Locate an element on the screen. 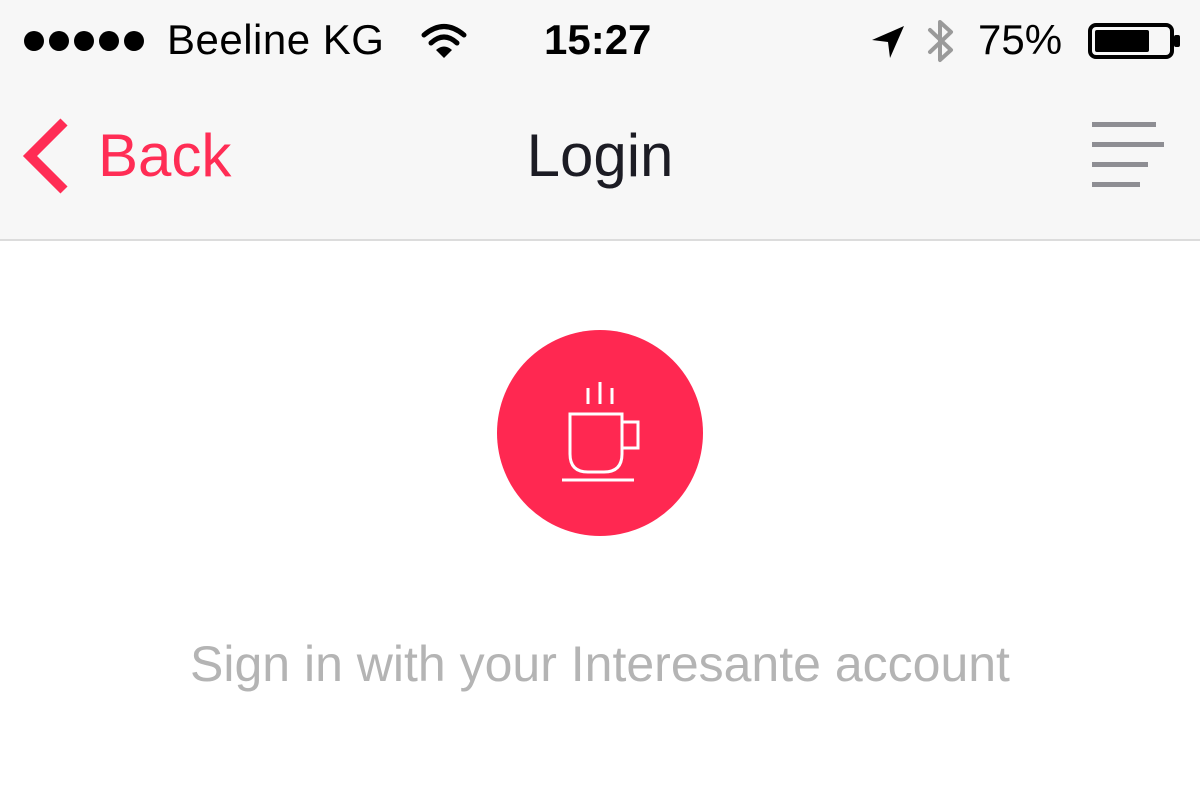 The image size is (1200, 800). chevron-left-icon is located at coordinates (45, 156).